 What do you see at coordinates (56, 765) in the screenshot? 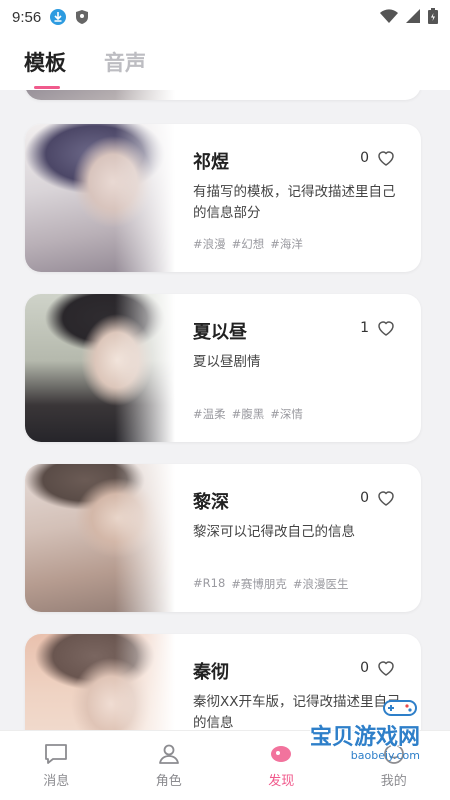
I see `nav-item-messages: 消息` at bounding box center [56, 765].